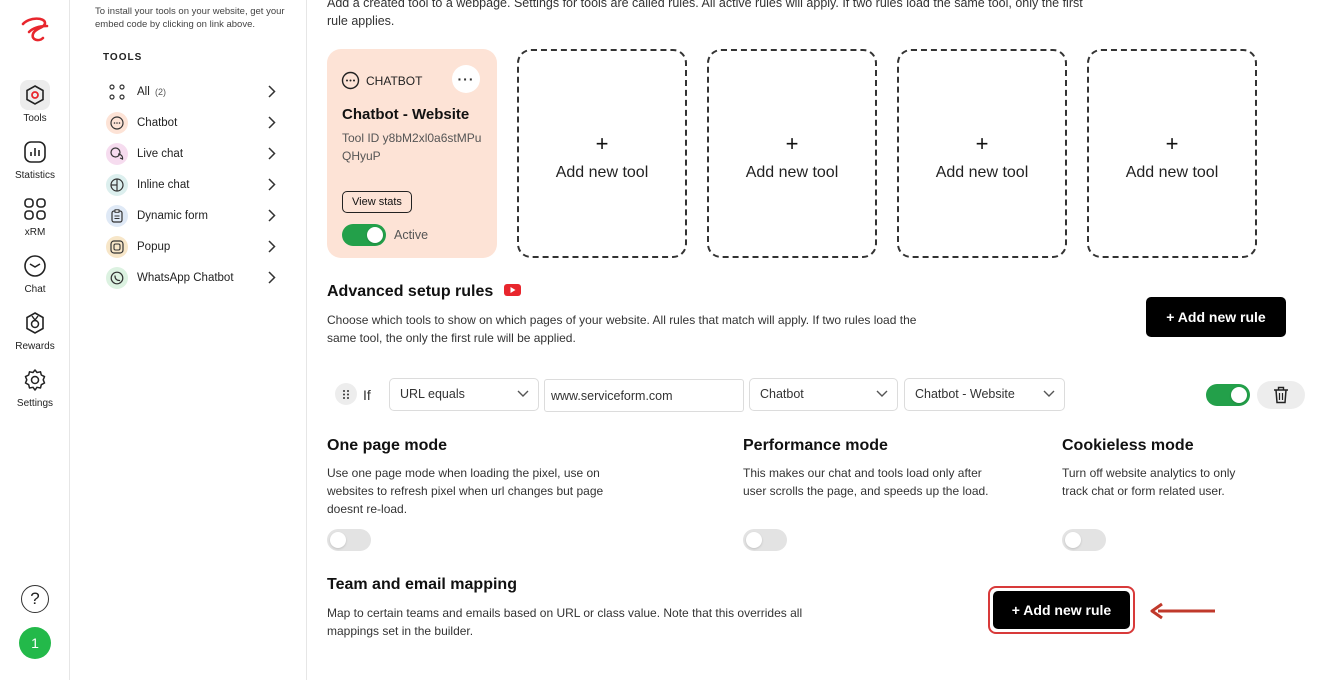 Image resolution: width=1333 pixels, height=680 pixels. What do you see at coordinates (1228, 395) in the screenshot?
I see `rule-active-toggle` at bounding box center [1228, 395].